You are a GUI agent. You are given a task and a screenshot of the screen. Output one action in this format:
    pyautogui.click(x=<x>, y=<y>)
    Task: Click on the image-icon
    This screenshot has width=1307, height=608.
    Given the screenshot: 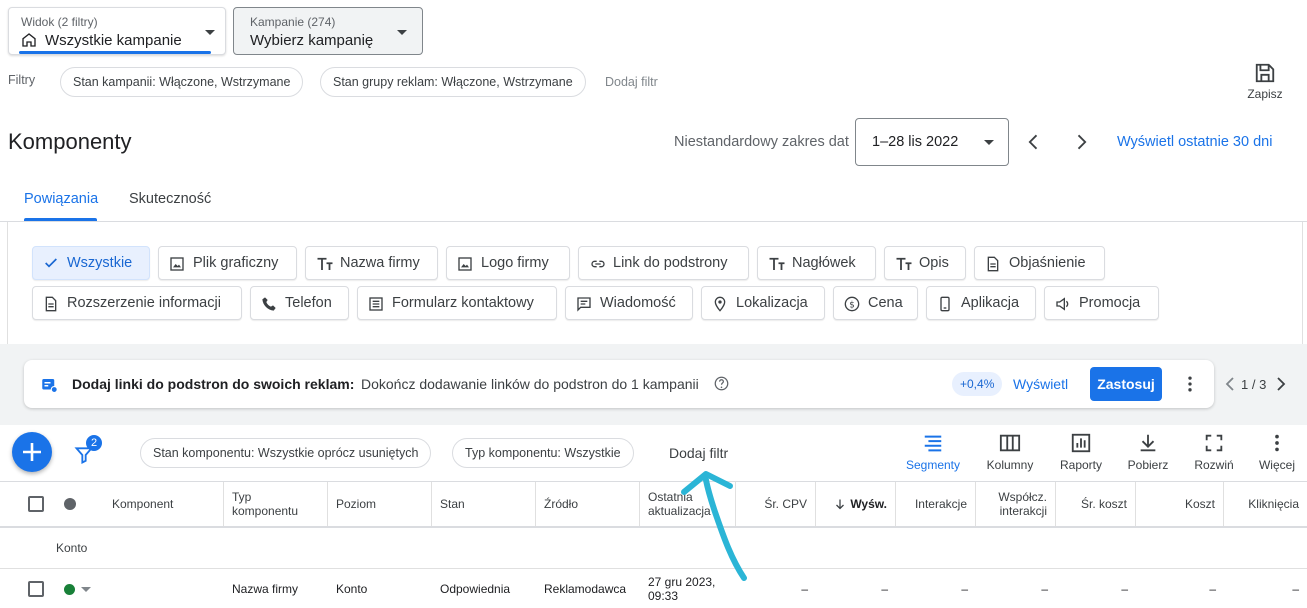 What is the action you would take?
    pyautogui.click(x=465, y=264)
    